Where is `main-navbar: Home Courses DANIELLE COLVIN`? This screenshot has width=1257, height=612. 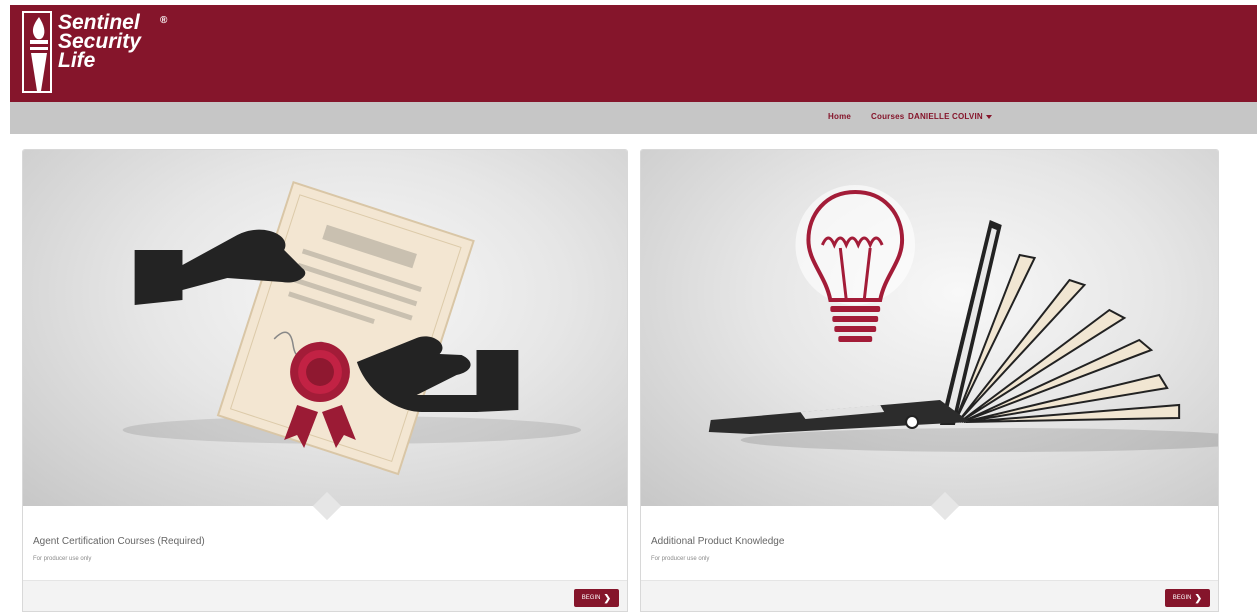 main-navbar: Home Courses DANIELLE COLVIN is located at coordinates (633, 118).